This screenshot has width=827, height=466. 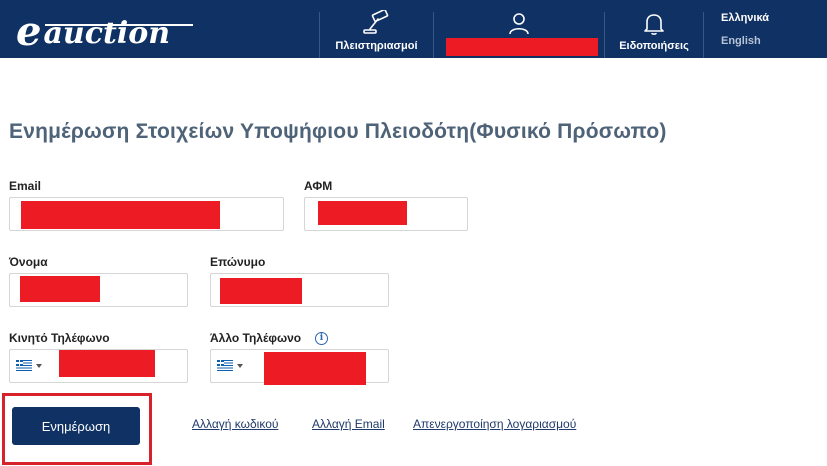 What do you see at coordinates (519, 24) in the screenshot?
I see `user-icon` at bounding box center [519, 24].